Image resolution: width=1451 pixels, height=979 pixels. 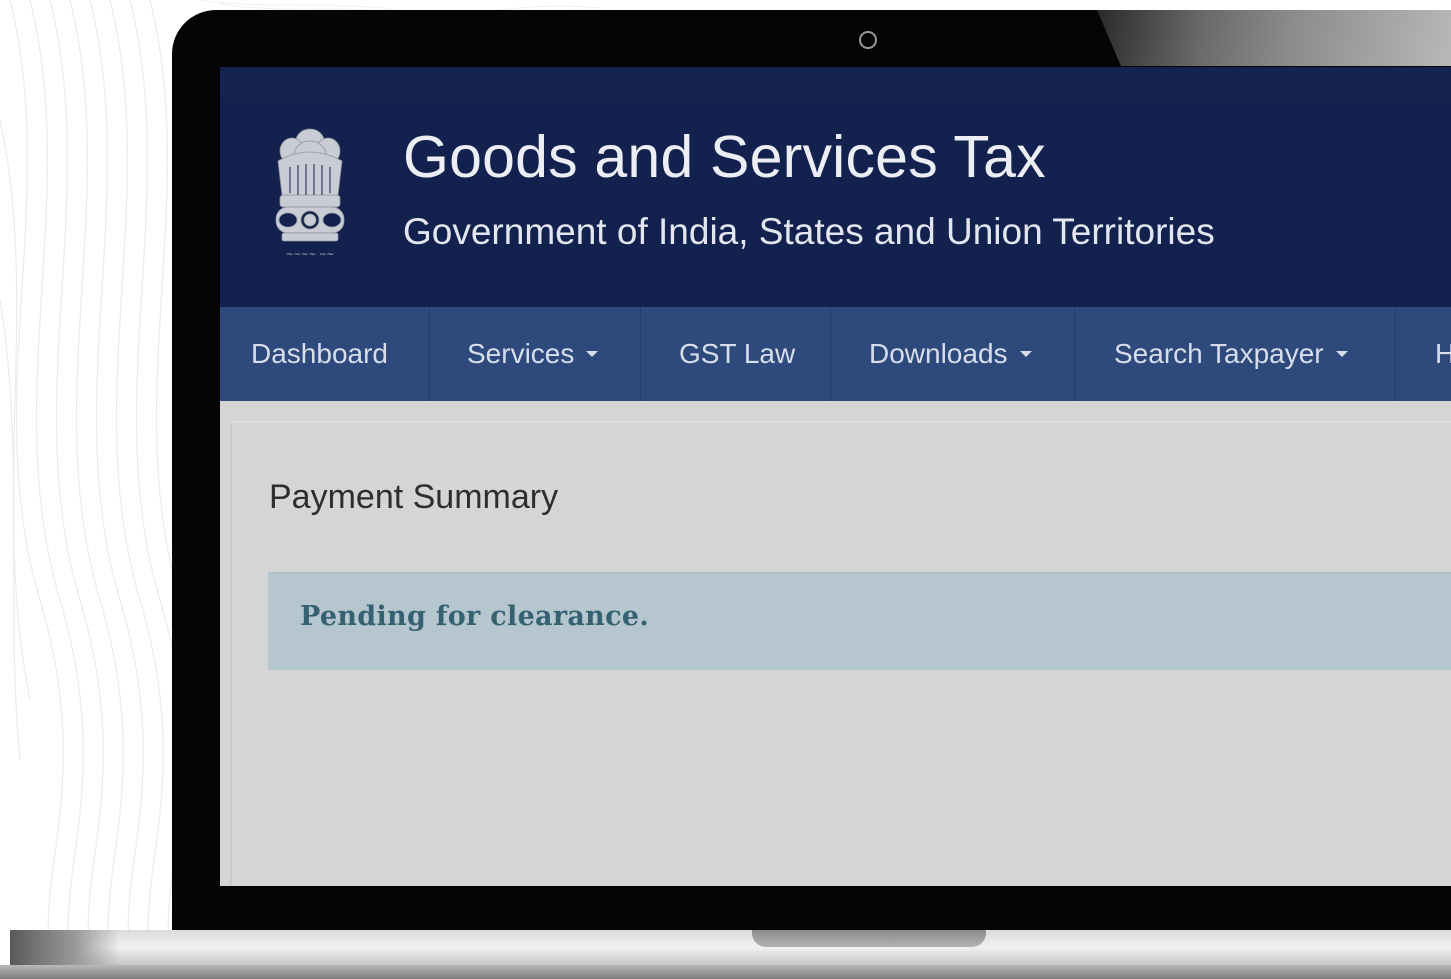 What do you see at coordinates (319, 353) in the screenshot?
I see `nav-item-label: Dashboard` at bounding box center [319, 353].